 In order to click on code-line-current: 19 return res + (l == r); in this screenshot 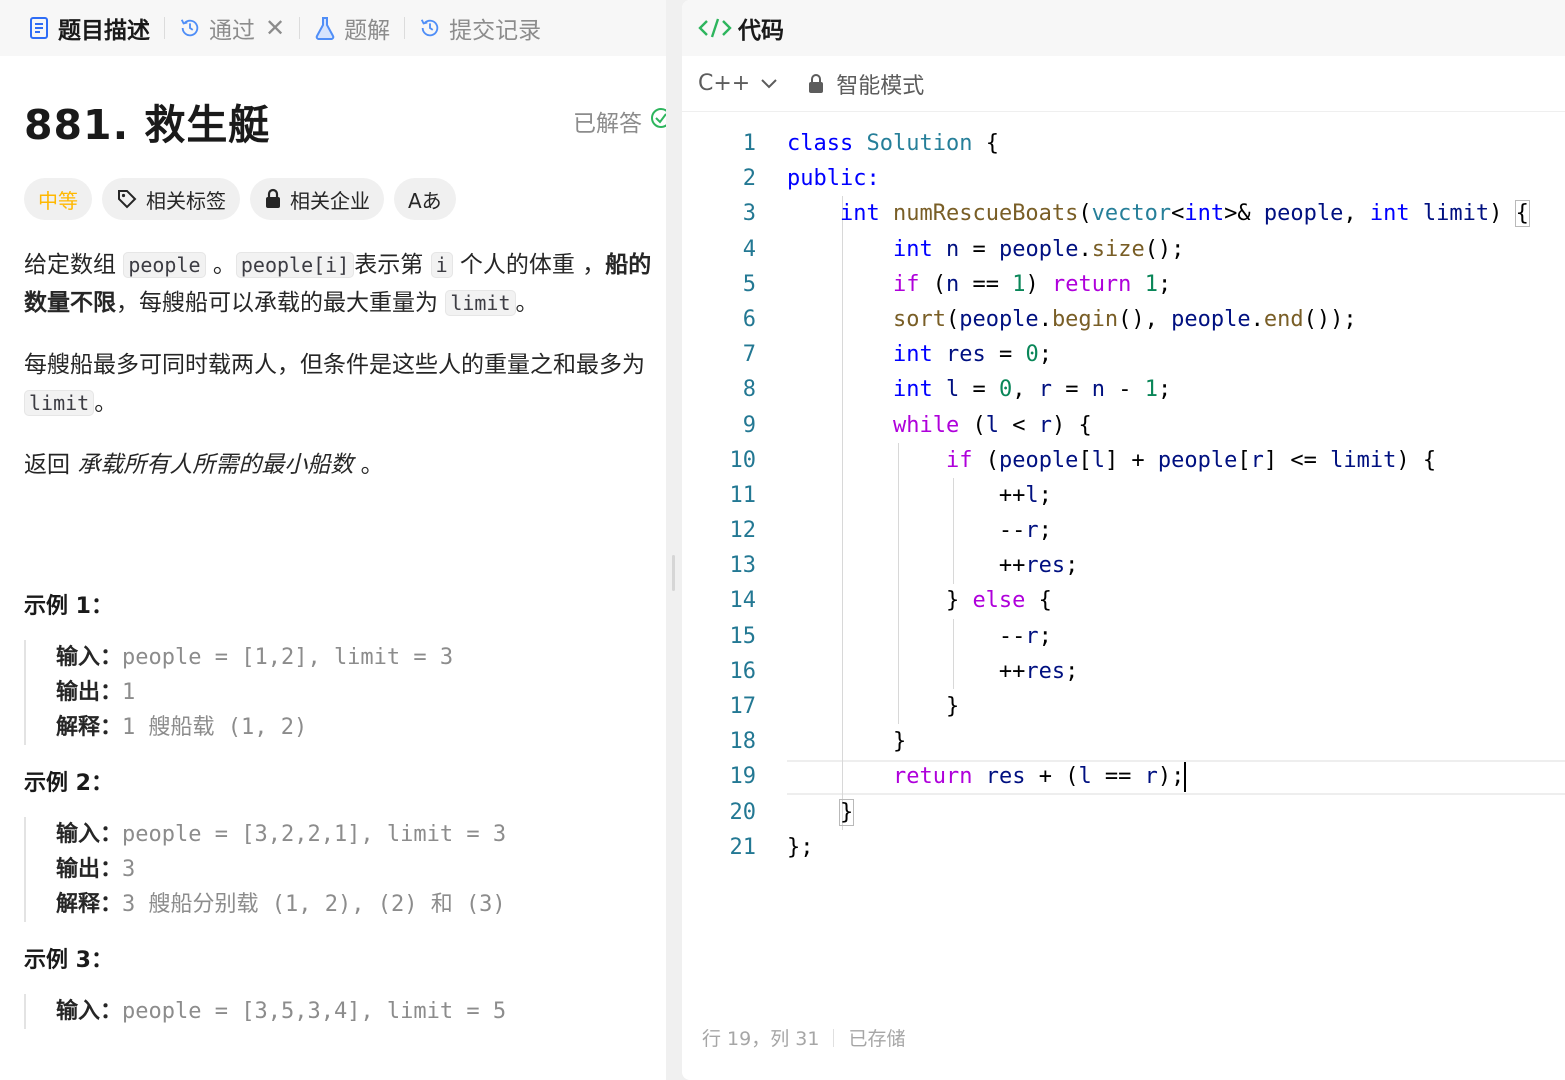, I will do `click(1123, 776)`.